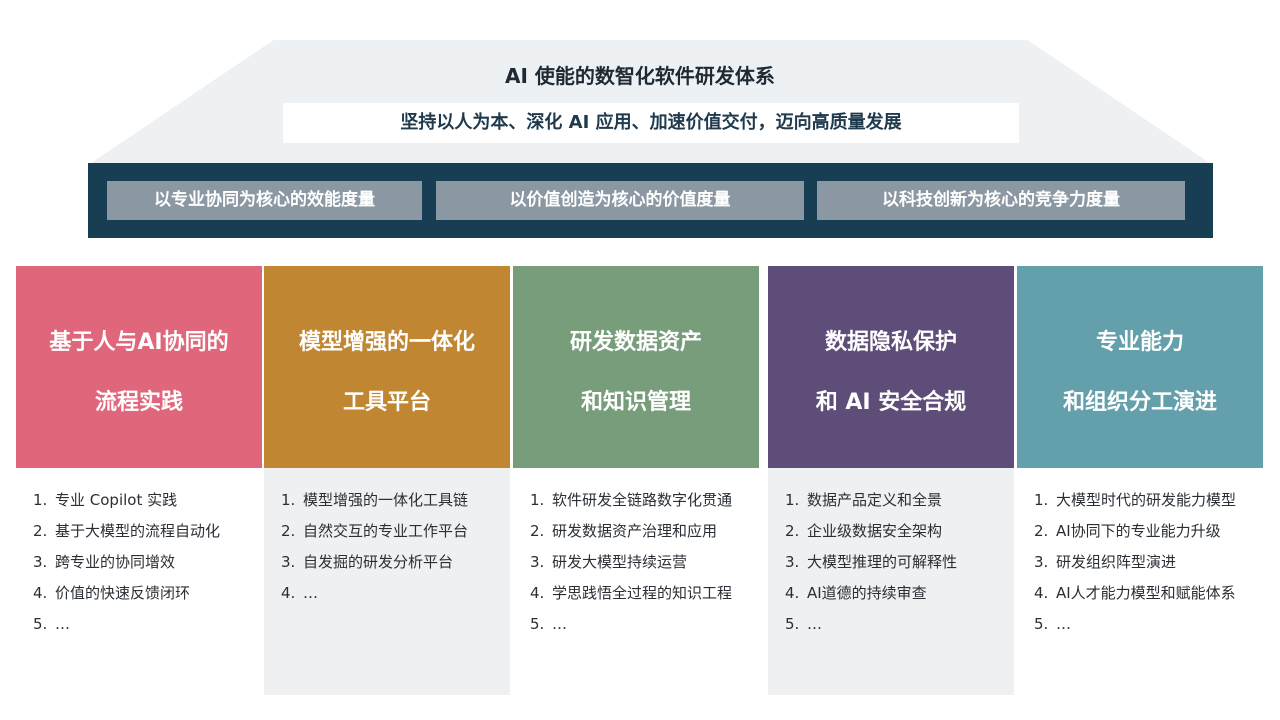 The width and height of the screenshot is (1280, 720). What do you see at coordinates (1139, 402) in the screenshot?
I see `pillar-title-line2: 和组织分工演进` at bounding box center [1139, 402].